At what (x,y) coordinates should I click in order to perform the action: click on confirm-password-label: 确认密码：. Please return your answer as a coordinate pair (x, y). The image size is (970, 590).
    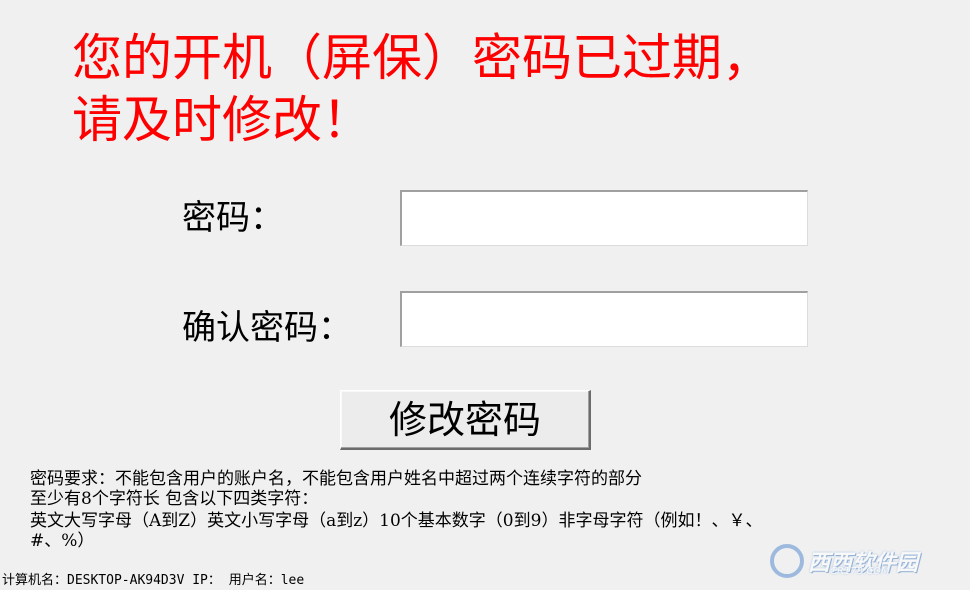
    Looking at the image, I should click on (267, 328).